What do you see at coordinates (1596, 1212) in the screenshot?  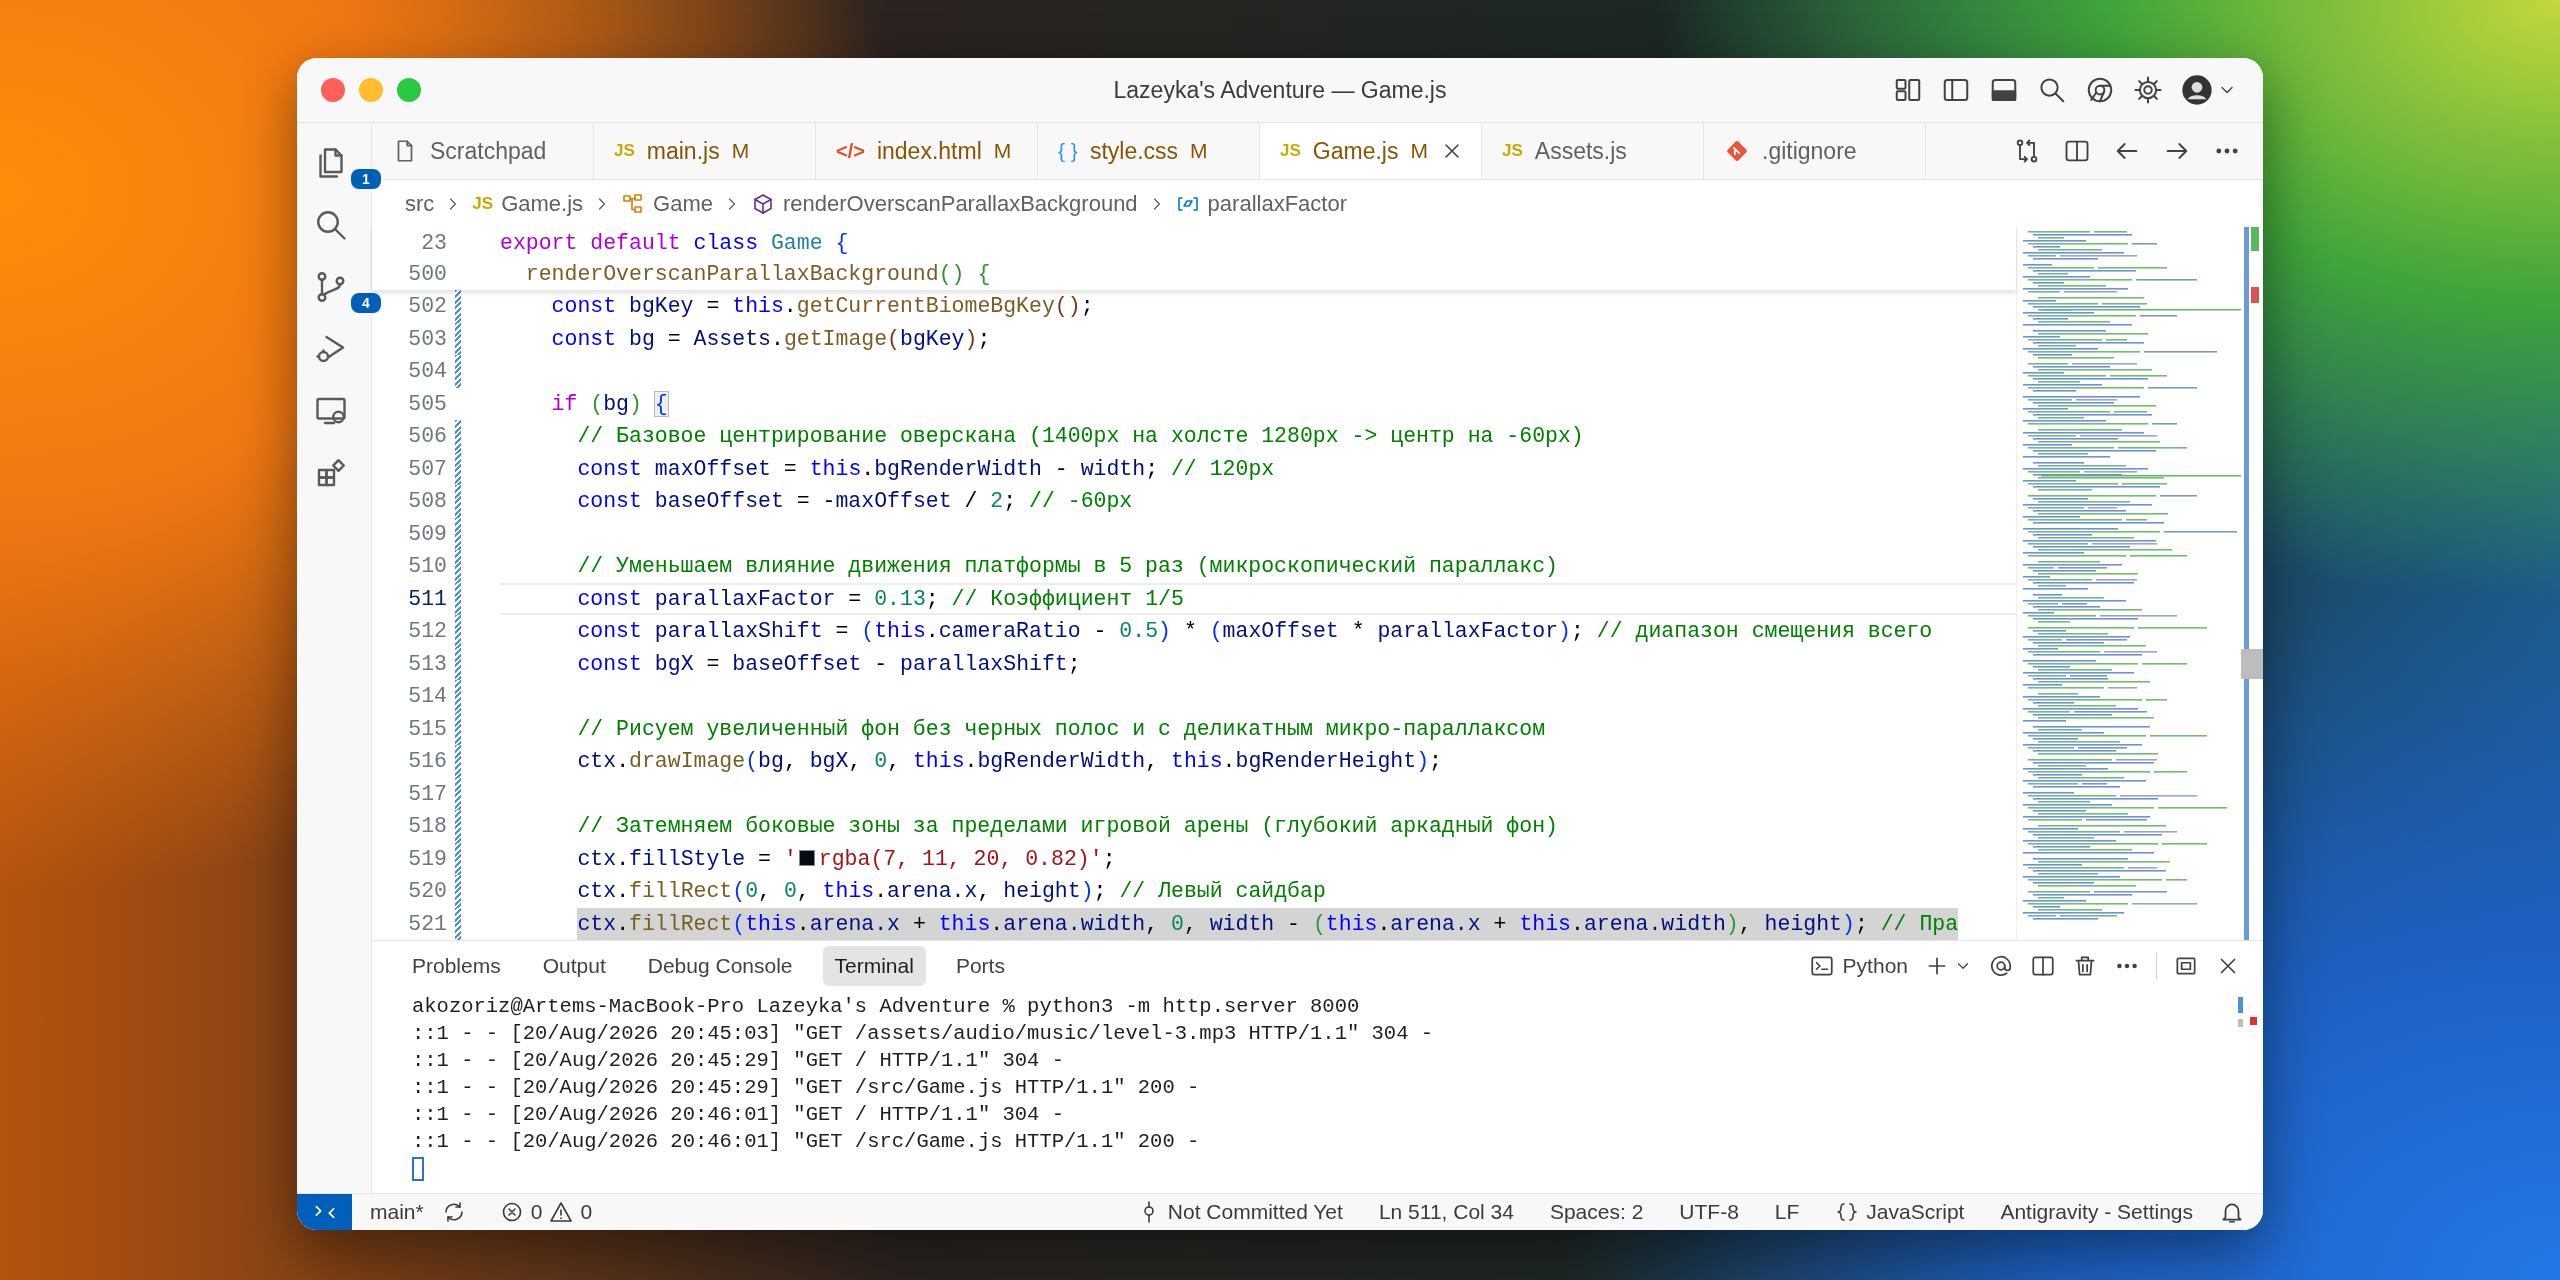 I see `status-item: Spaces: 2` at bounding box center [1596, 1212].